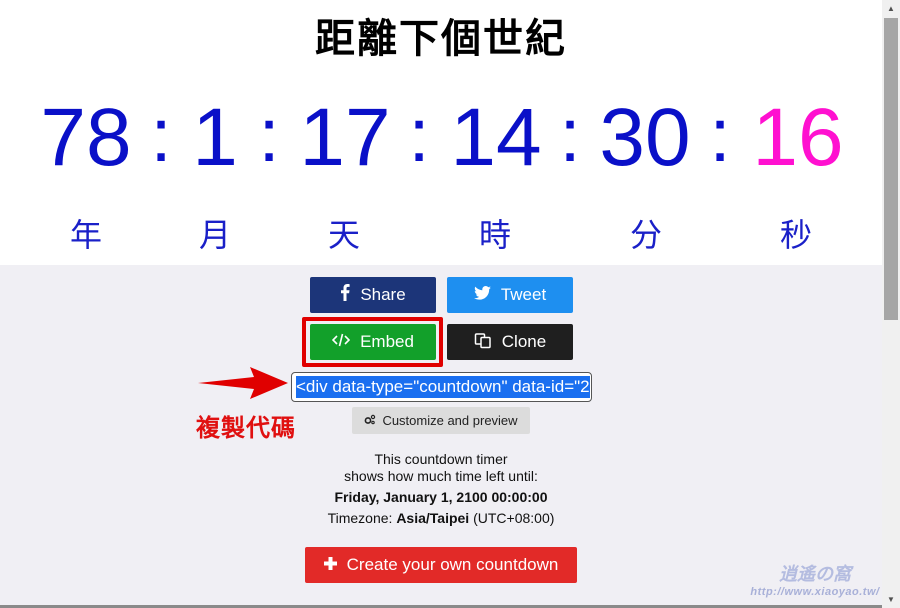  What do you see at coordinates (345, 137) in the screenshot?
I see `days-value: 17` at bounding box center [345, 137].